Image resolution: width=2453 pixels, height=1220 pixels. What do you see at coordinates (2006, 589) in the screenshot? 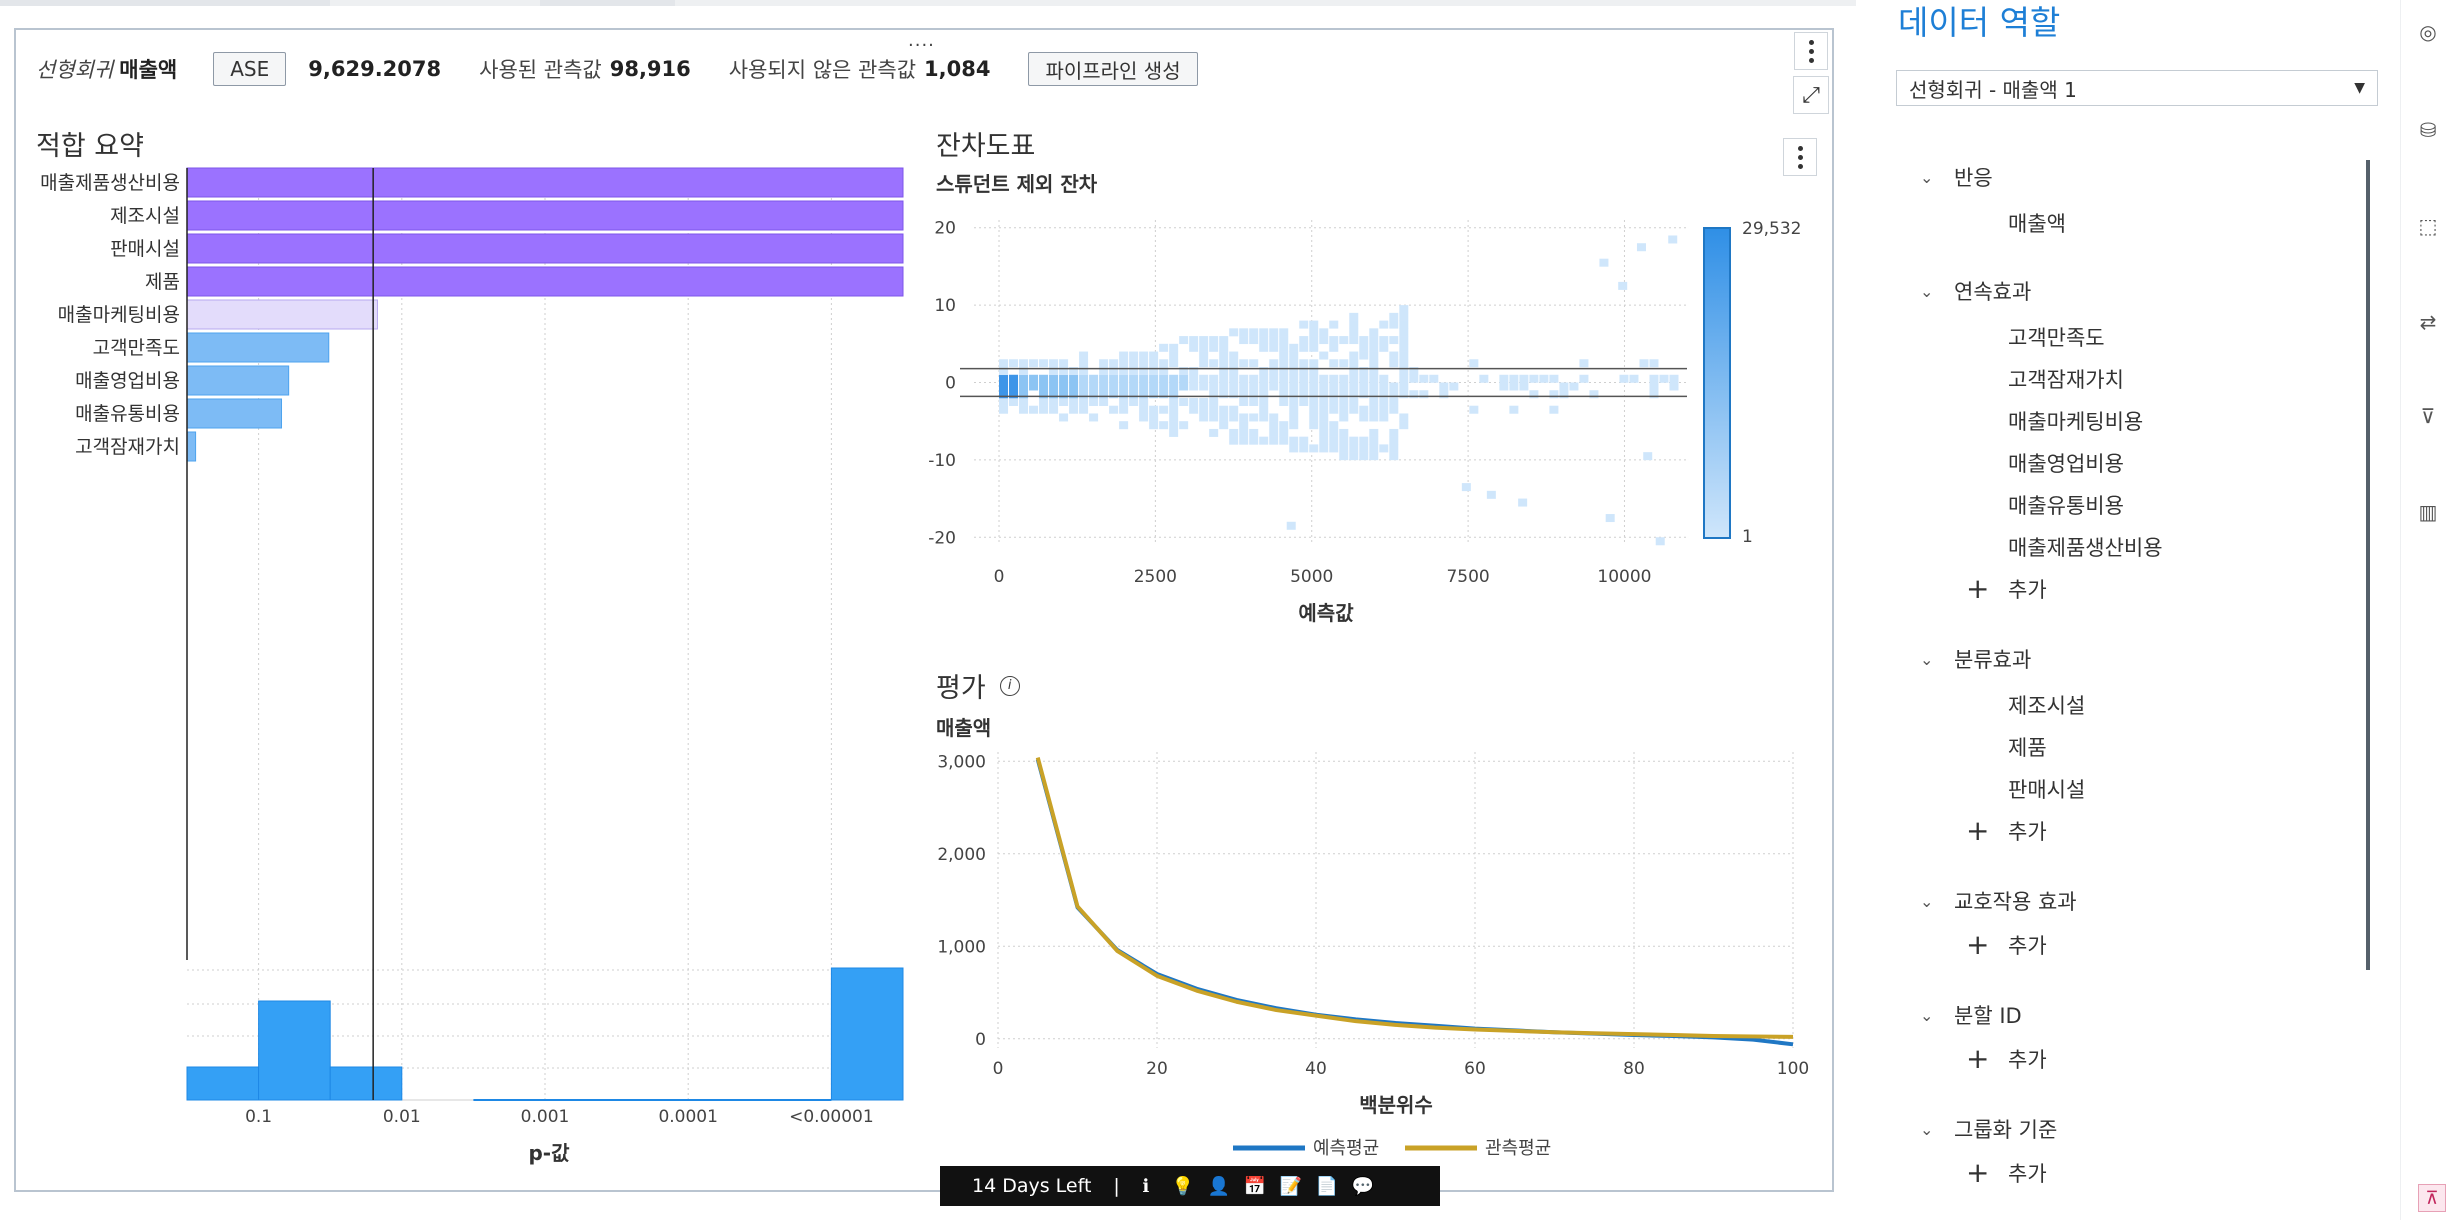
I see `add-continuous-button: + 추가` at bounding box center [2006, 589].